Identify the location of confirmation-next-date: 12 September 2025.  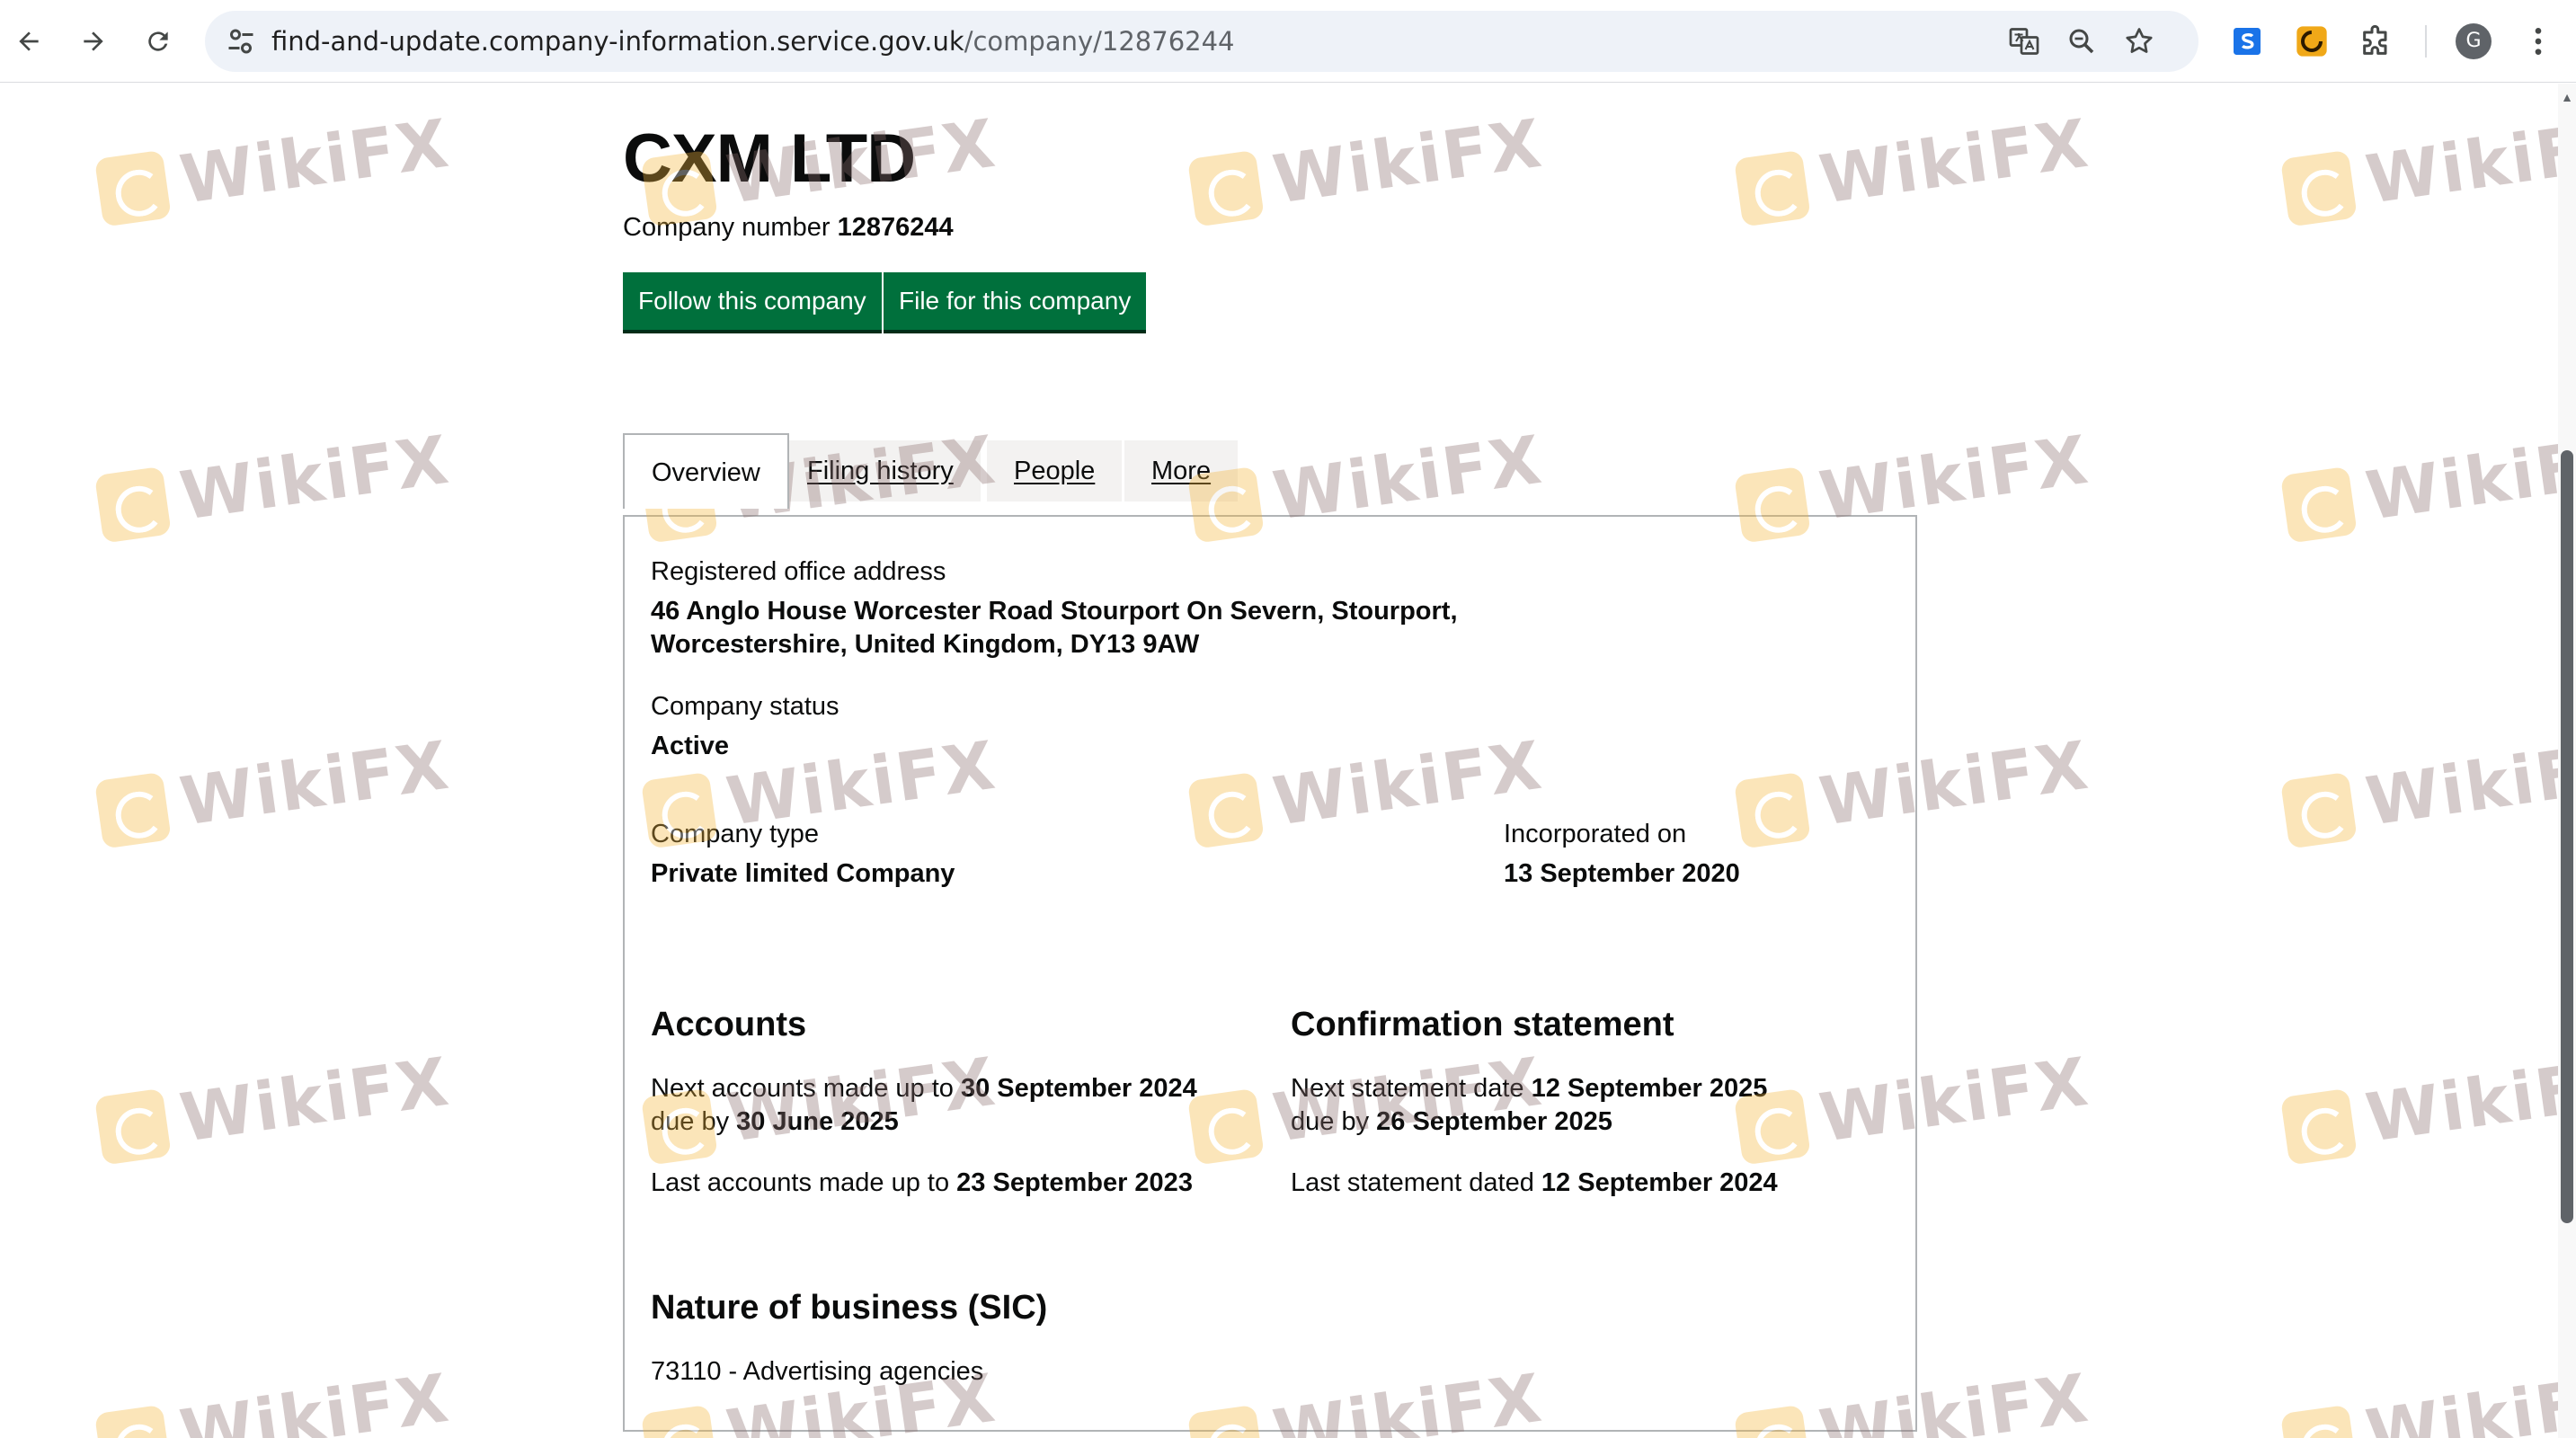
(1649, 1088).